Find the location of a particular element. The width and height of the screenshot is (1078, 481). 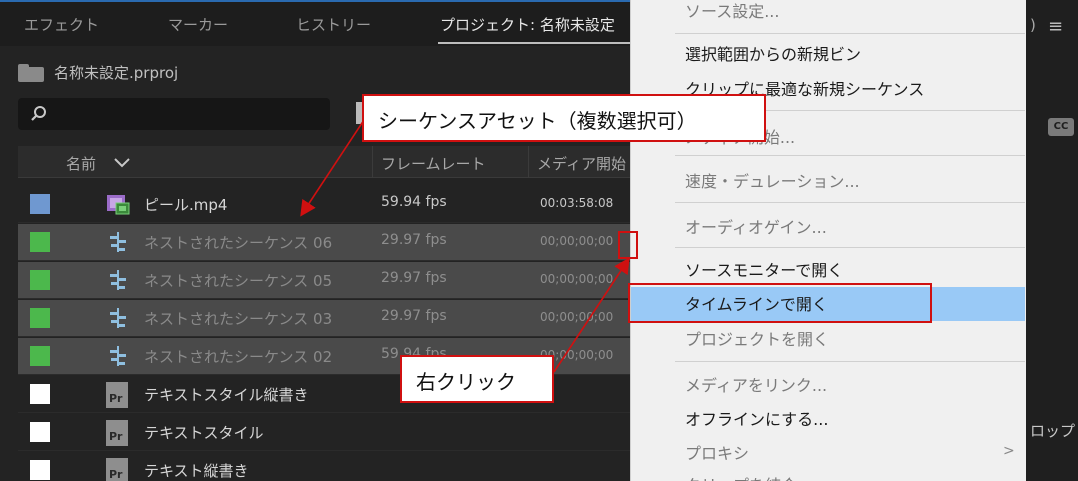

menu-item: プロジェクトを開く is located at coordinates (757, 338).